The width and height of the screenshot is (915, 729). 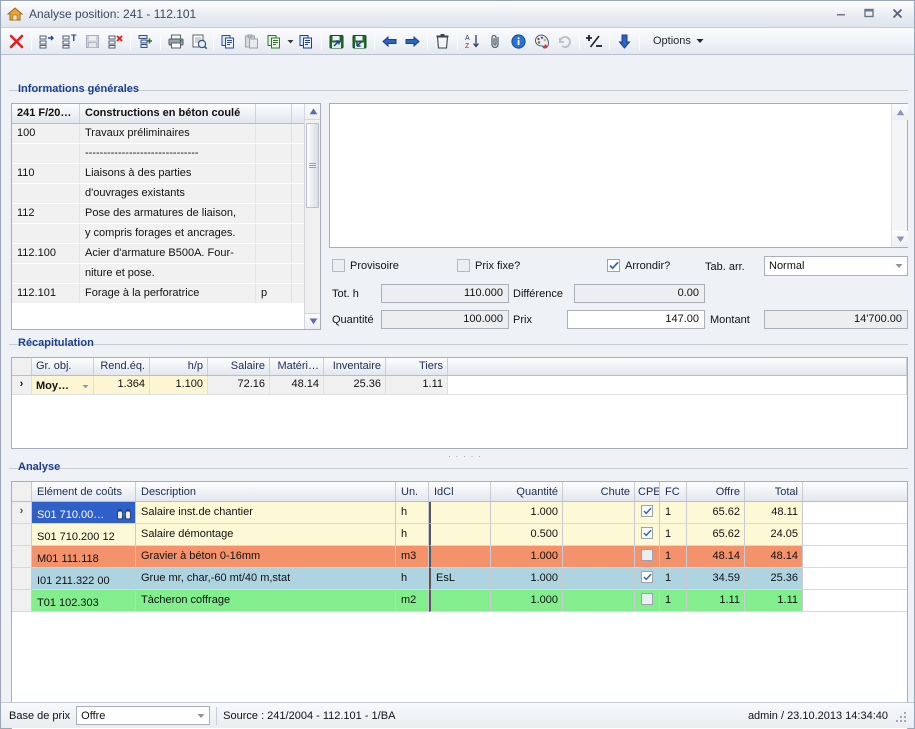 What do you see at coordinates (442, 41) in the screenshot?
I see `trash-icon` at bounding box center [442, 41].